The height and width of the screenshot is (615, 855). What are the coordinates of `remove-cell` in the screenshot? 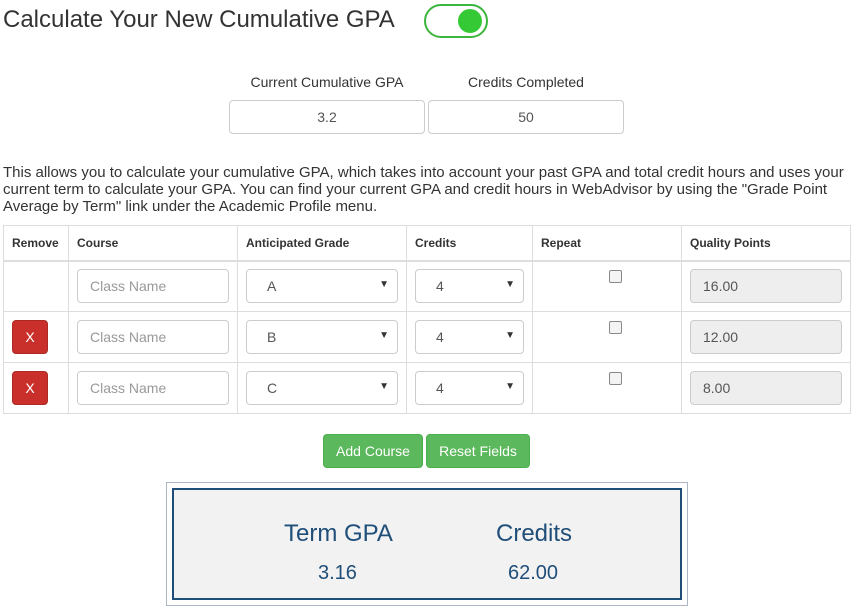 It's located at (36, 286).